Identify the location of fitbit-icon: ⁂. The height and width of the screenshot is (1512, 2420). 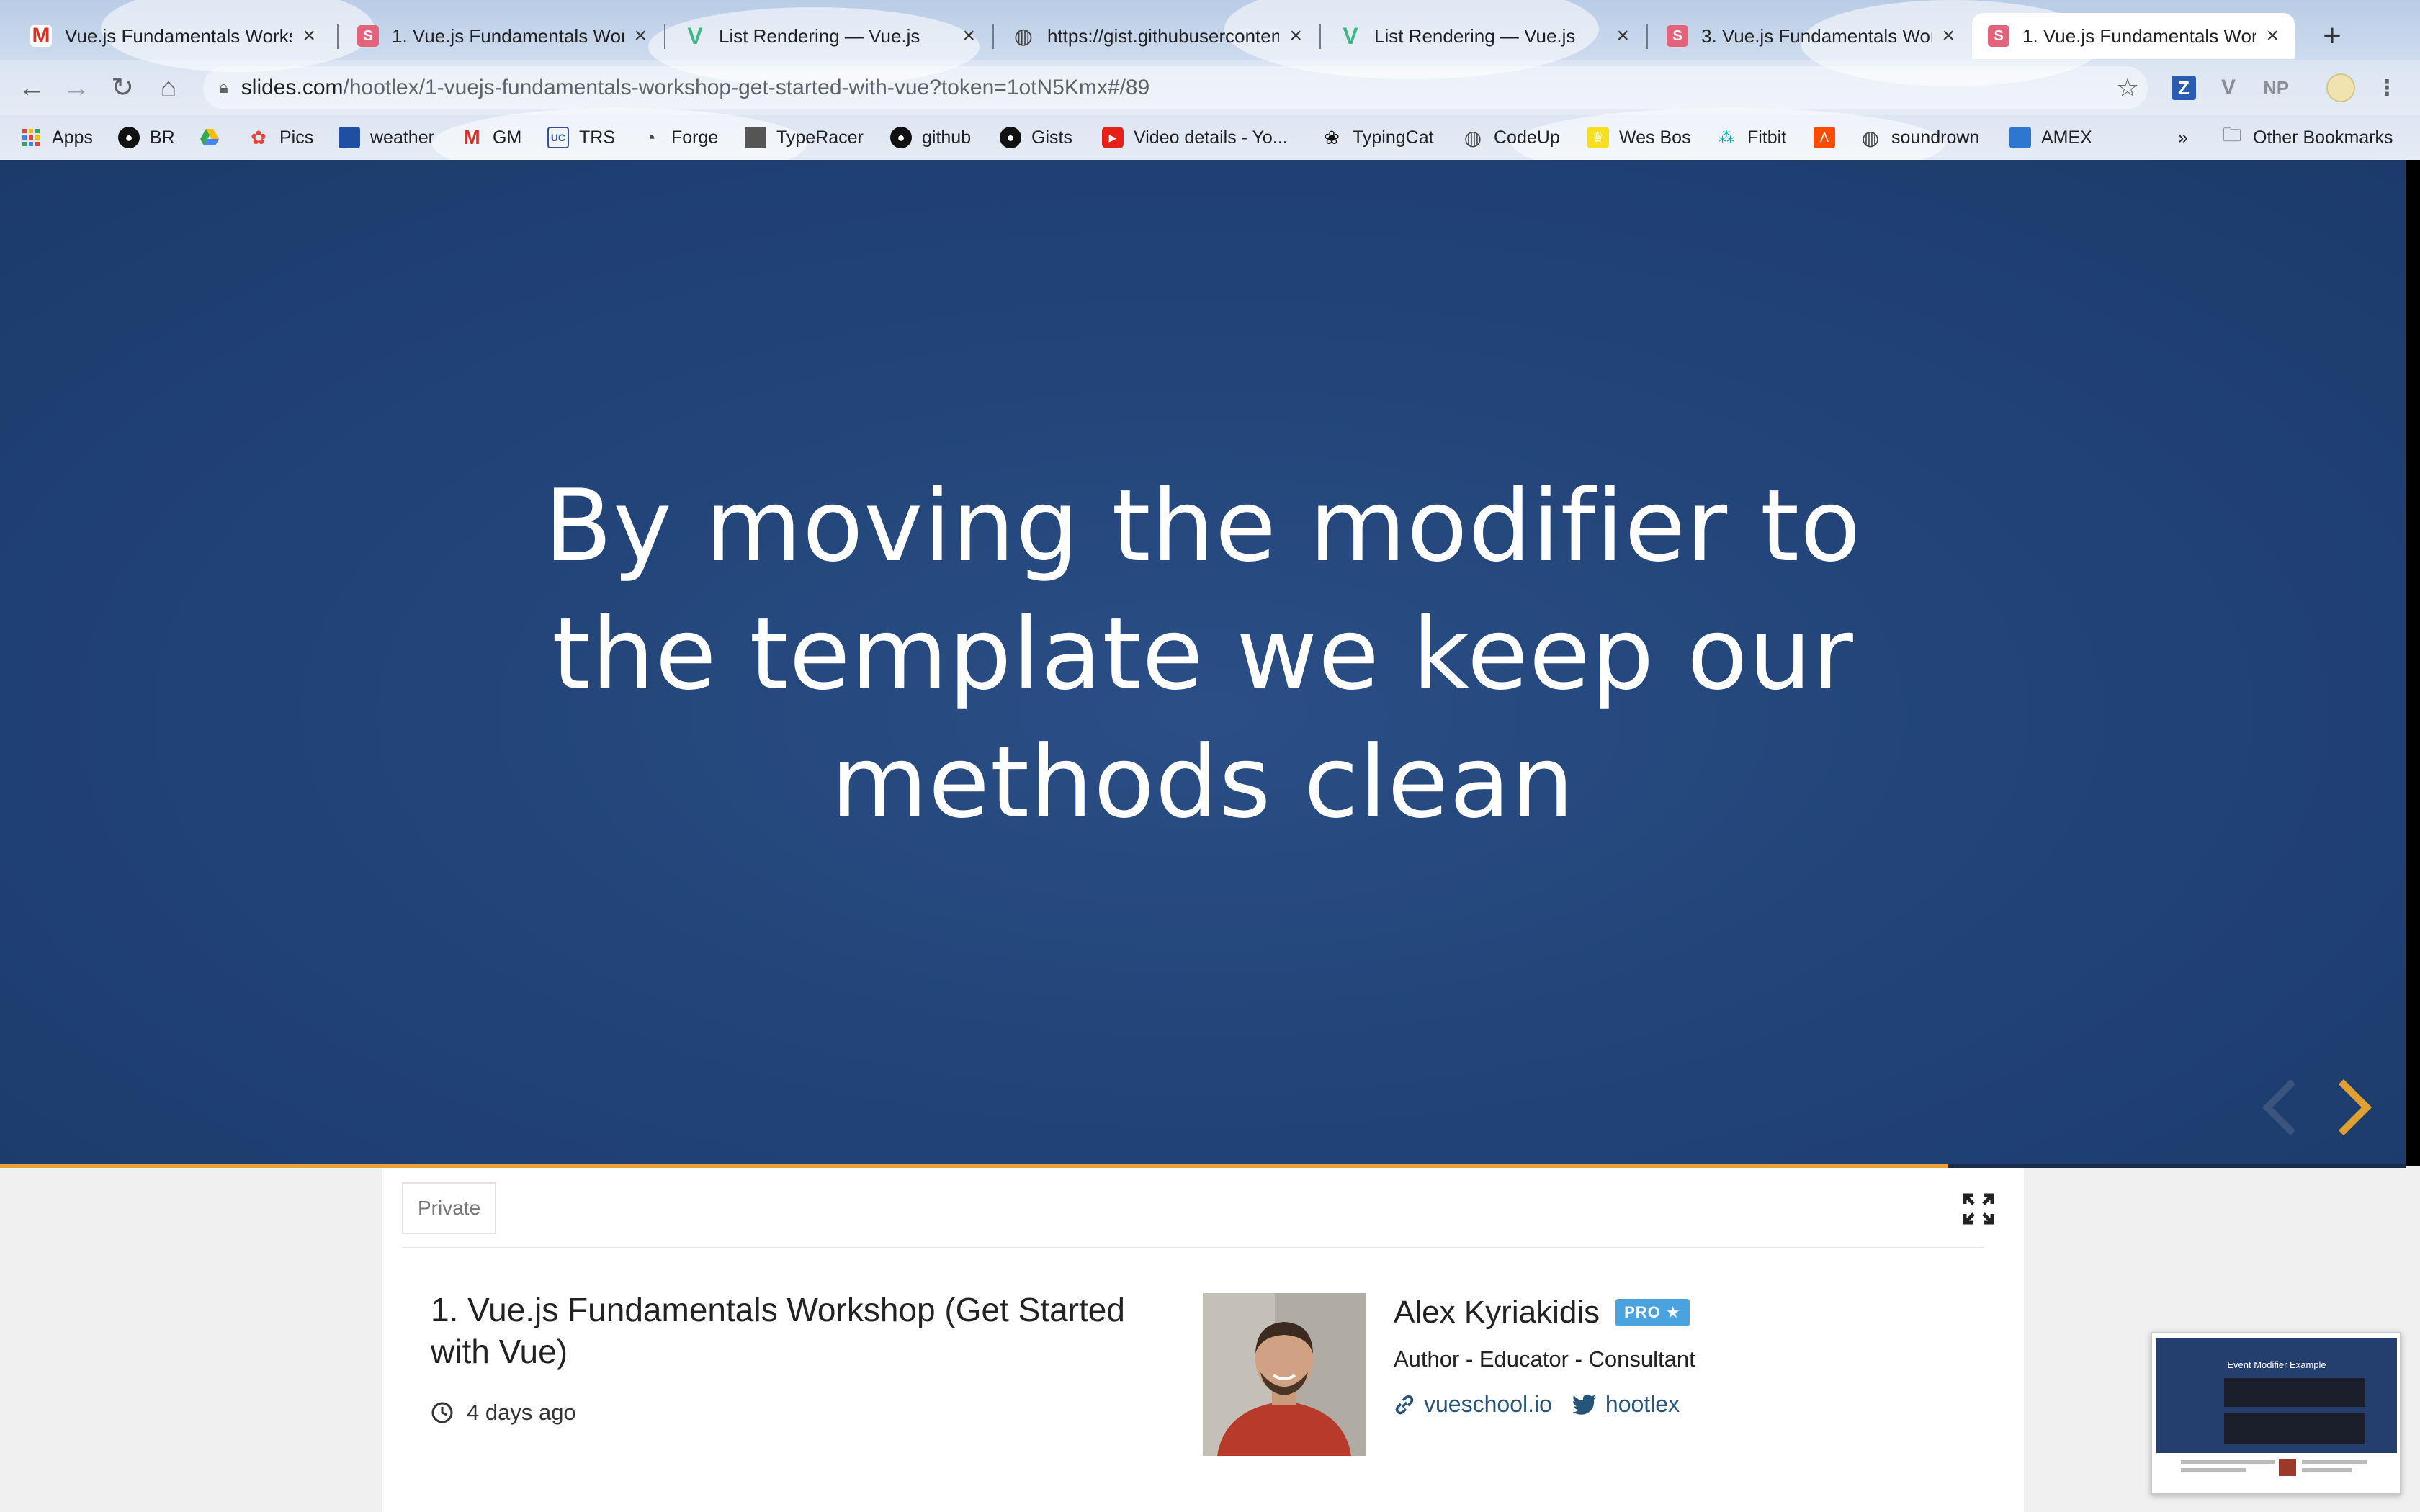
(1726, 137).